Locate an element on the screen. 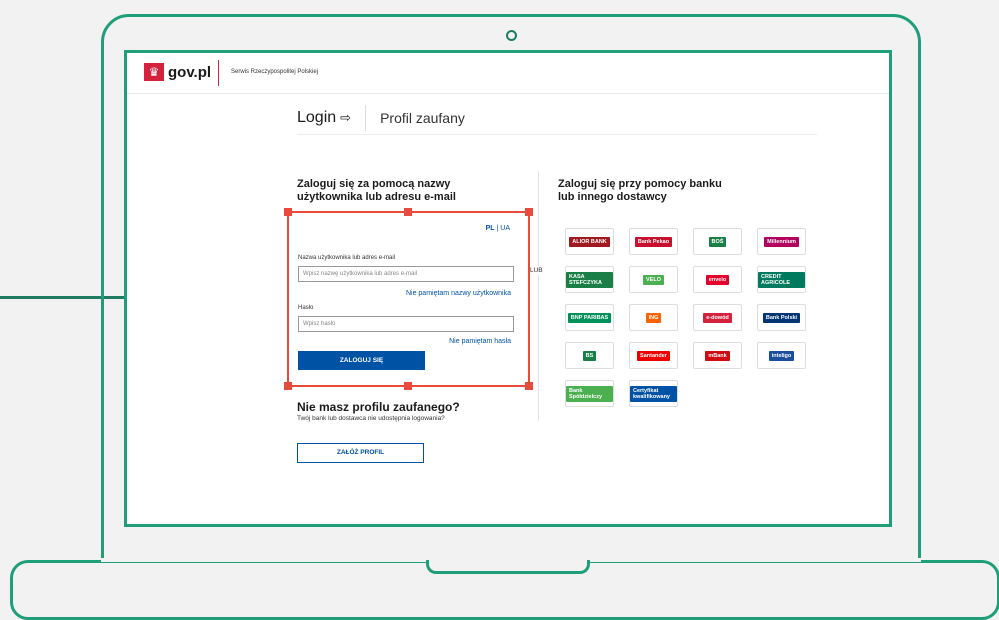 This screenshot has width=999, height=620. login-header: Login ⇨ Profil zaufany is located at coordinates (381, 118).